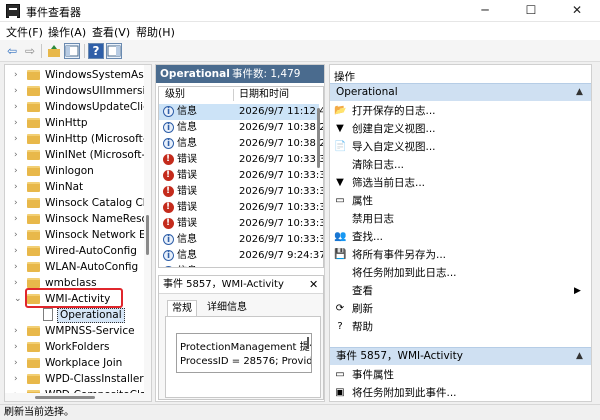  I want to click on tree-item: › WindowsUpdateClient, so click(74, 107).